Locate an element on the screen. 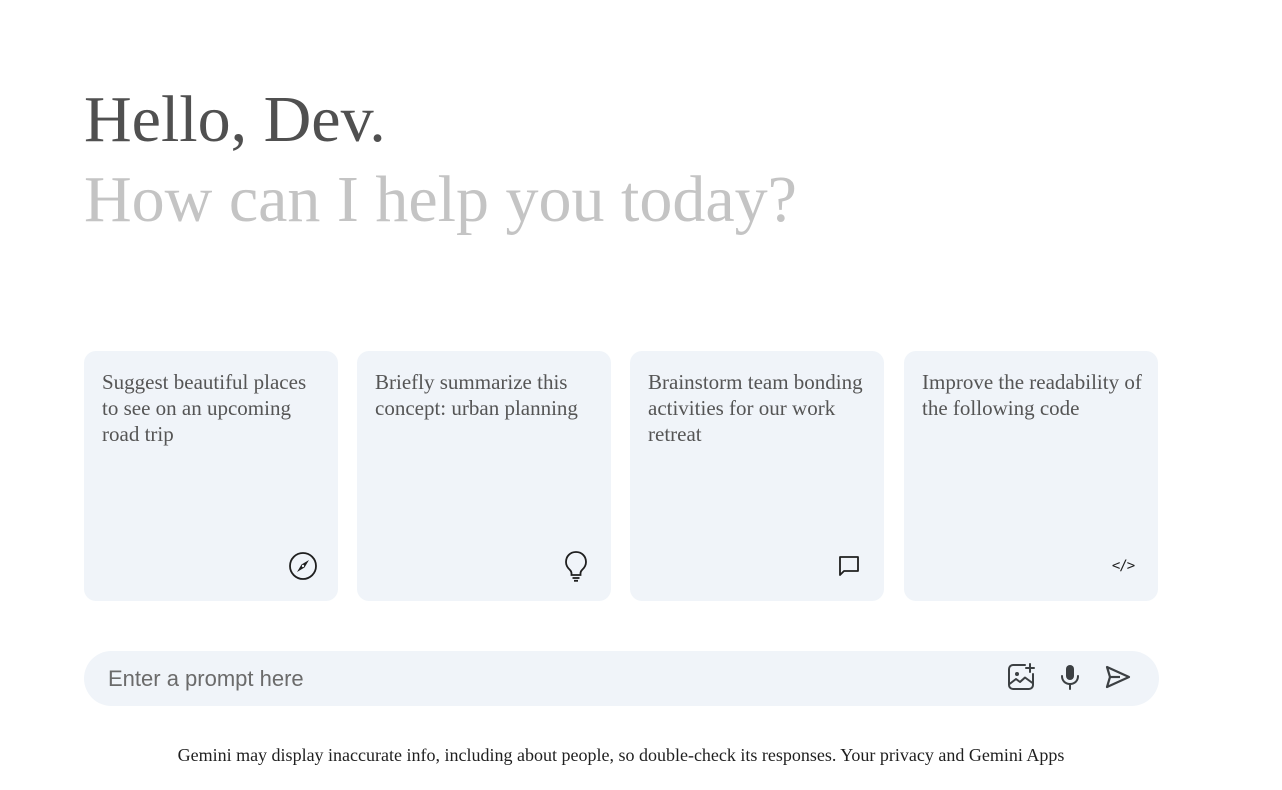  send-button is located at coordinates (1118, 679).